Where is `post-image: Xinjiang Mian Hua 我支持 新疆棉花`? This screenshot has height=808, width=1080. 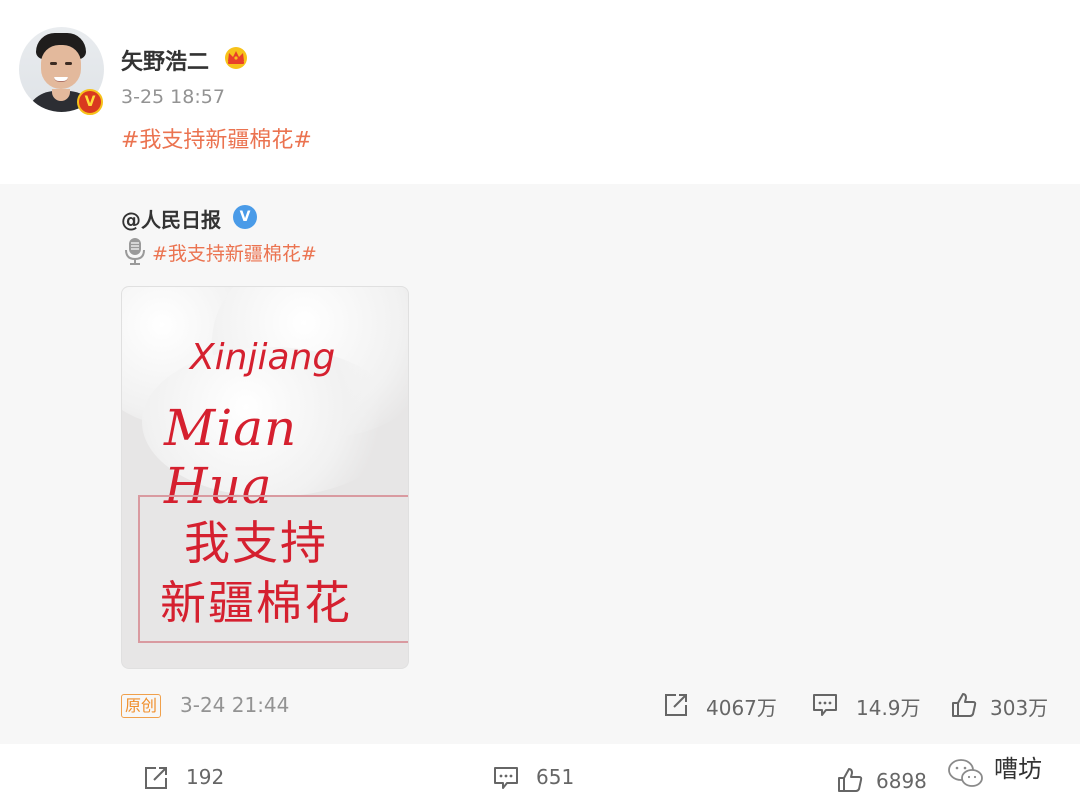 post-image: Xinjiang Mian Hua 我支持 新疆棉花 is located at coordinates (265, 477).